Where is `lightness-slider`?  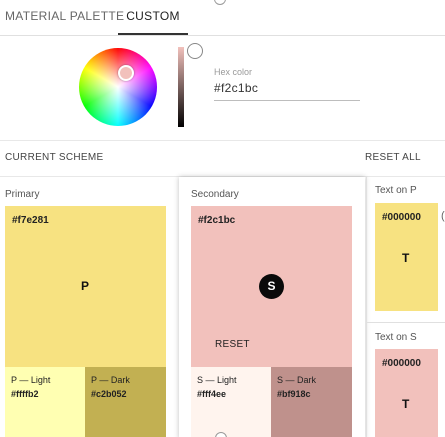 lightness-slider is located at coordinates (181, 87).